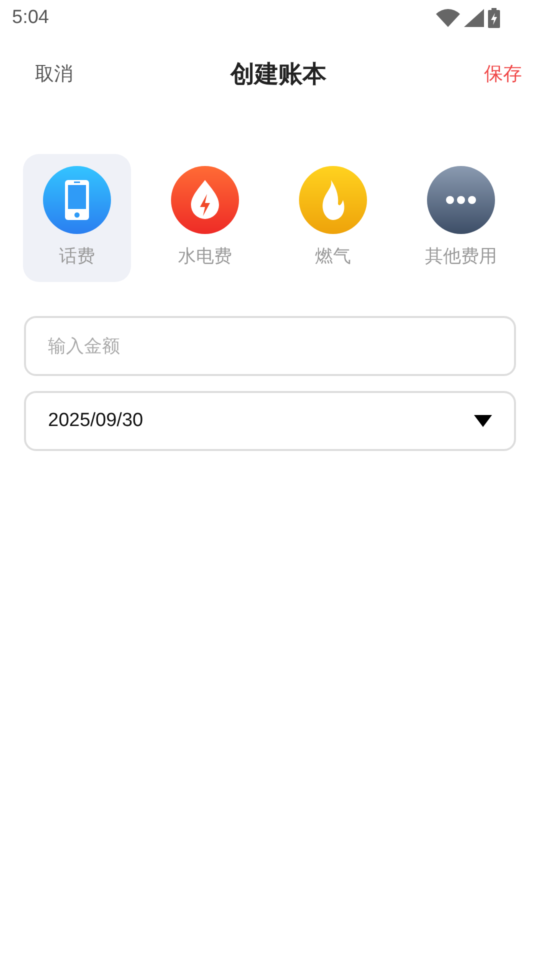 The height and width of the screenshot is (960, 540). I want to click on water-drop-icon, so click(205, 200).